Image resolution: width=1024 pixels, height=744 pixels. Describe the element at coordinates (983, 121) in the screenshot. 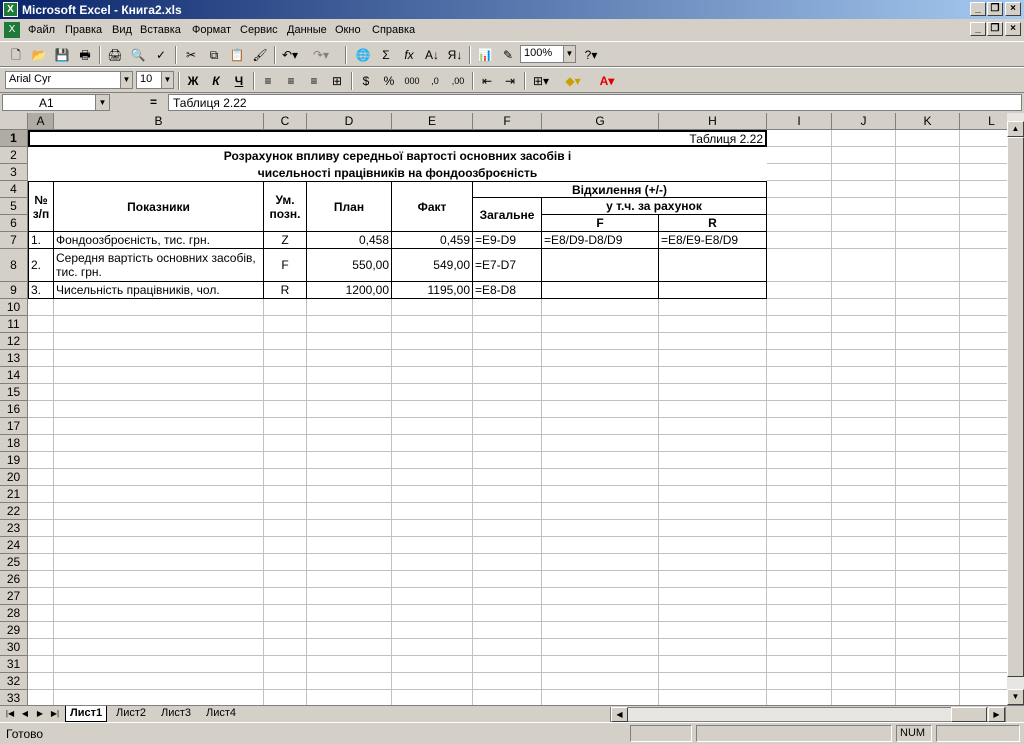

I see `column-header-l: L` at that location.